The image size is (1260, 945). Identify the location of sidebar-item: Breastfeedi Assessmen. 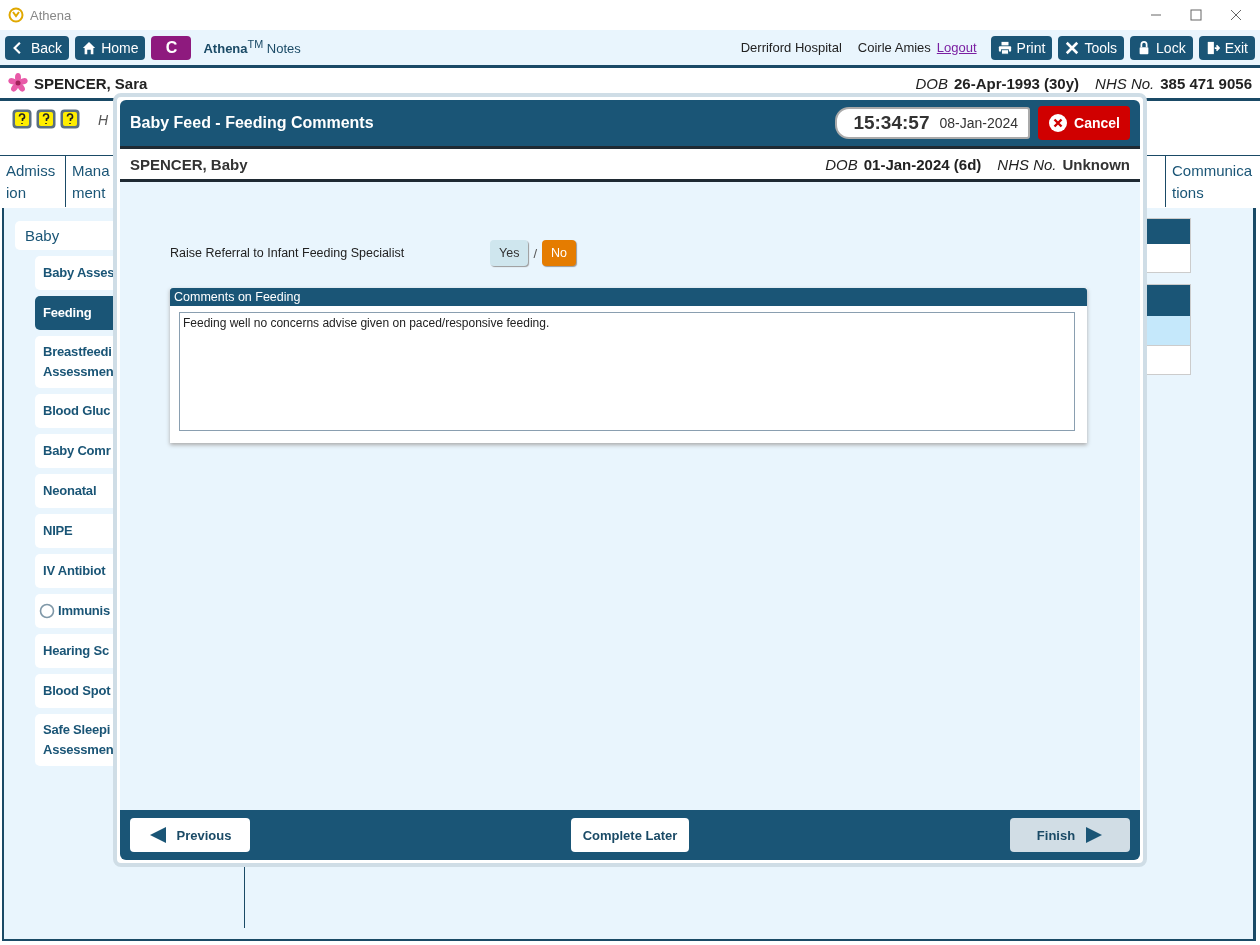
(74, 362).